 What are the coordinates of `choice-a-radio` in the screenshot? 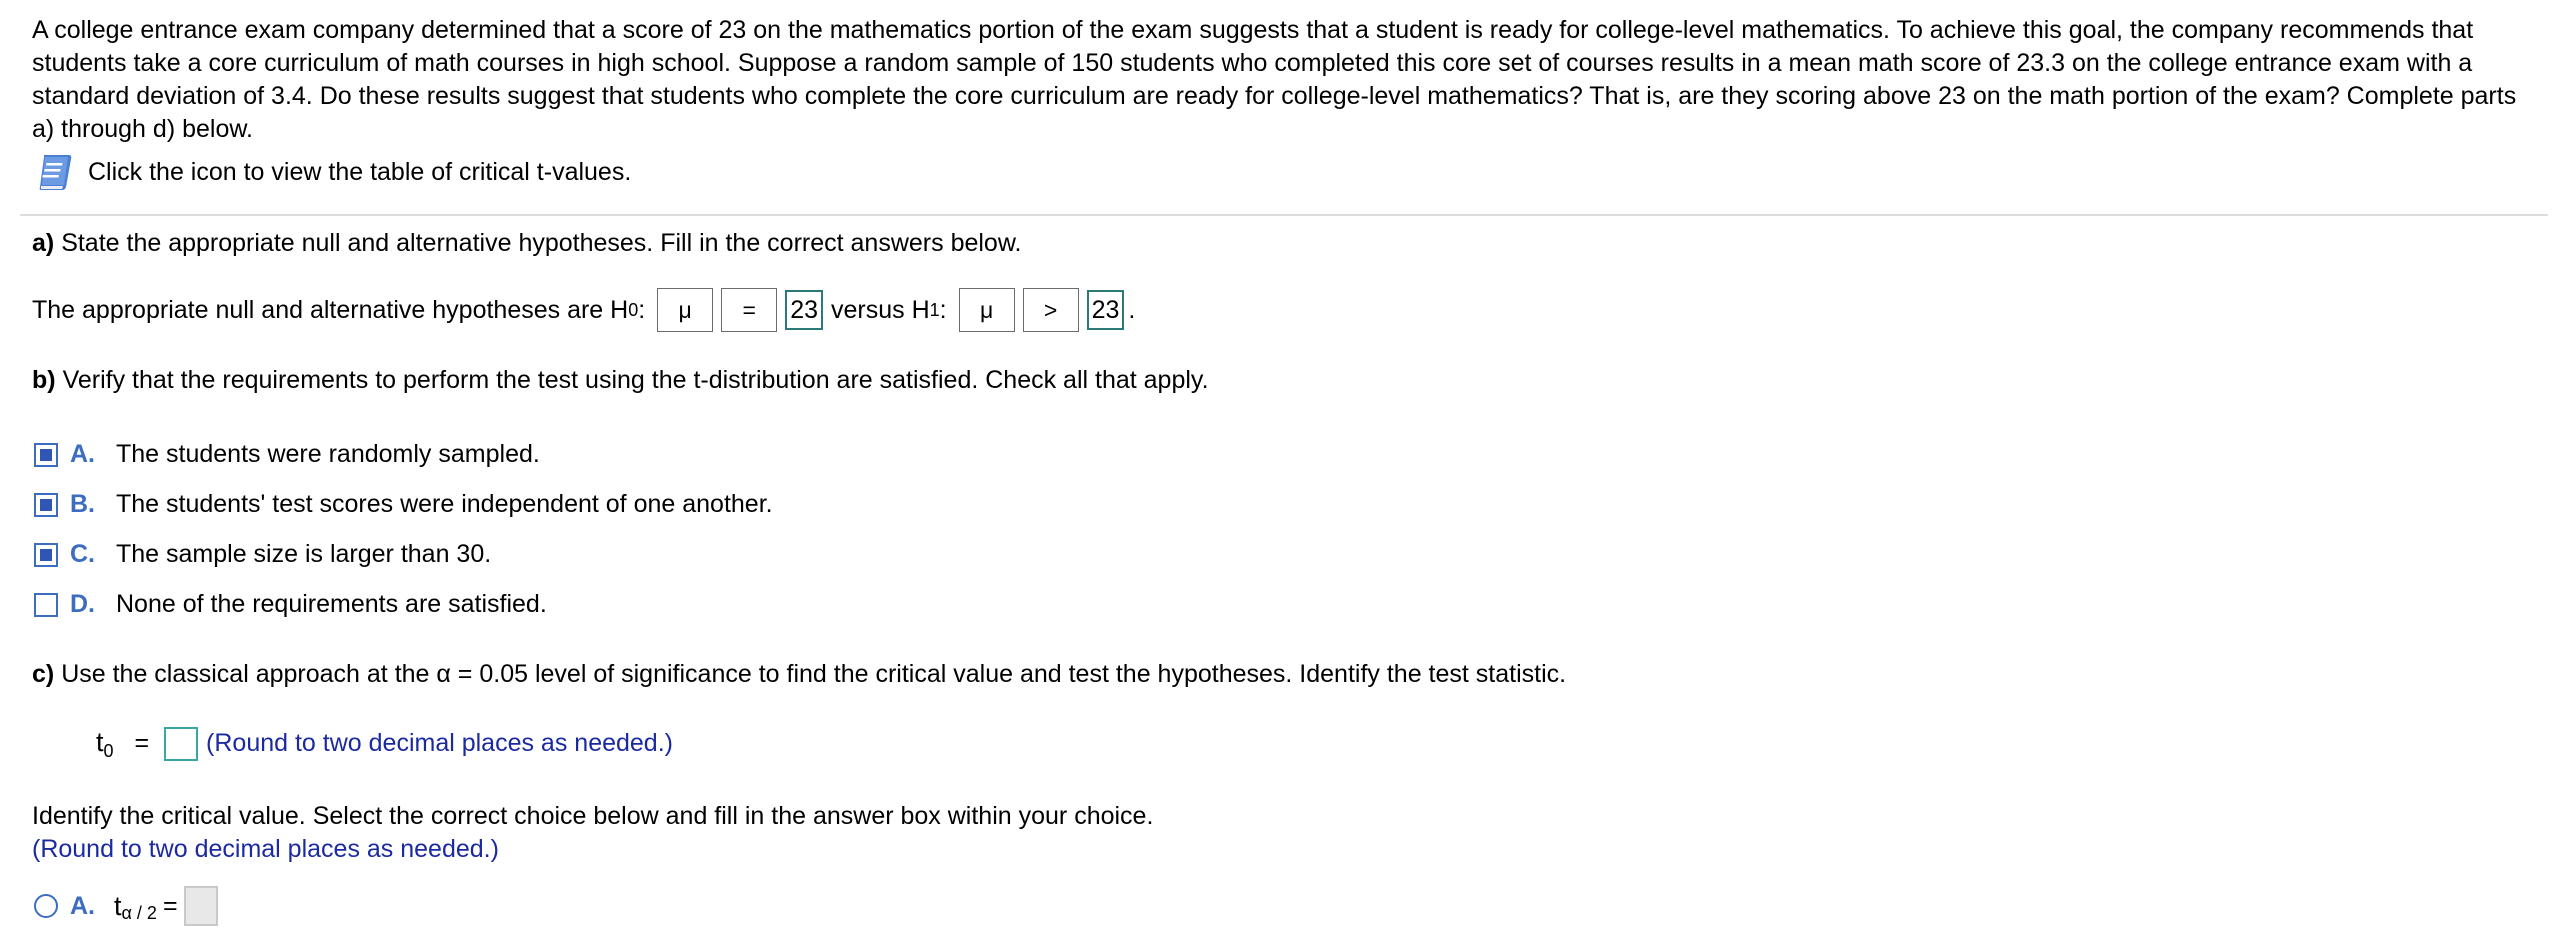 It's located at (46, 906).